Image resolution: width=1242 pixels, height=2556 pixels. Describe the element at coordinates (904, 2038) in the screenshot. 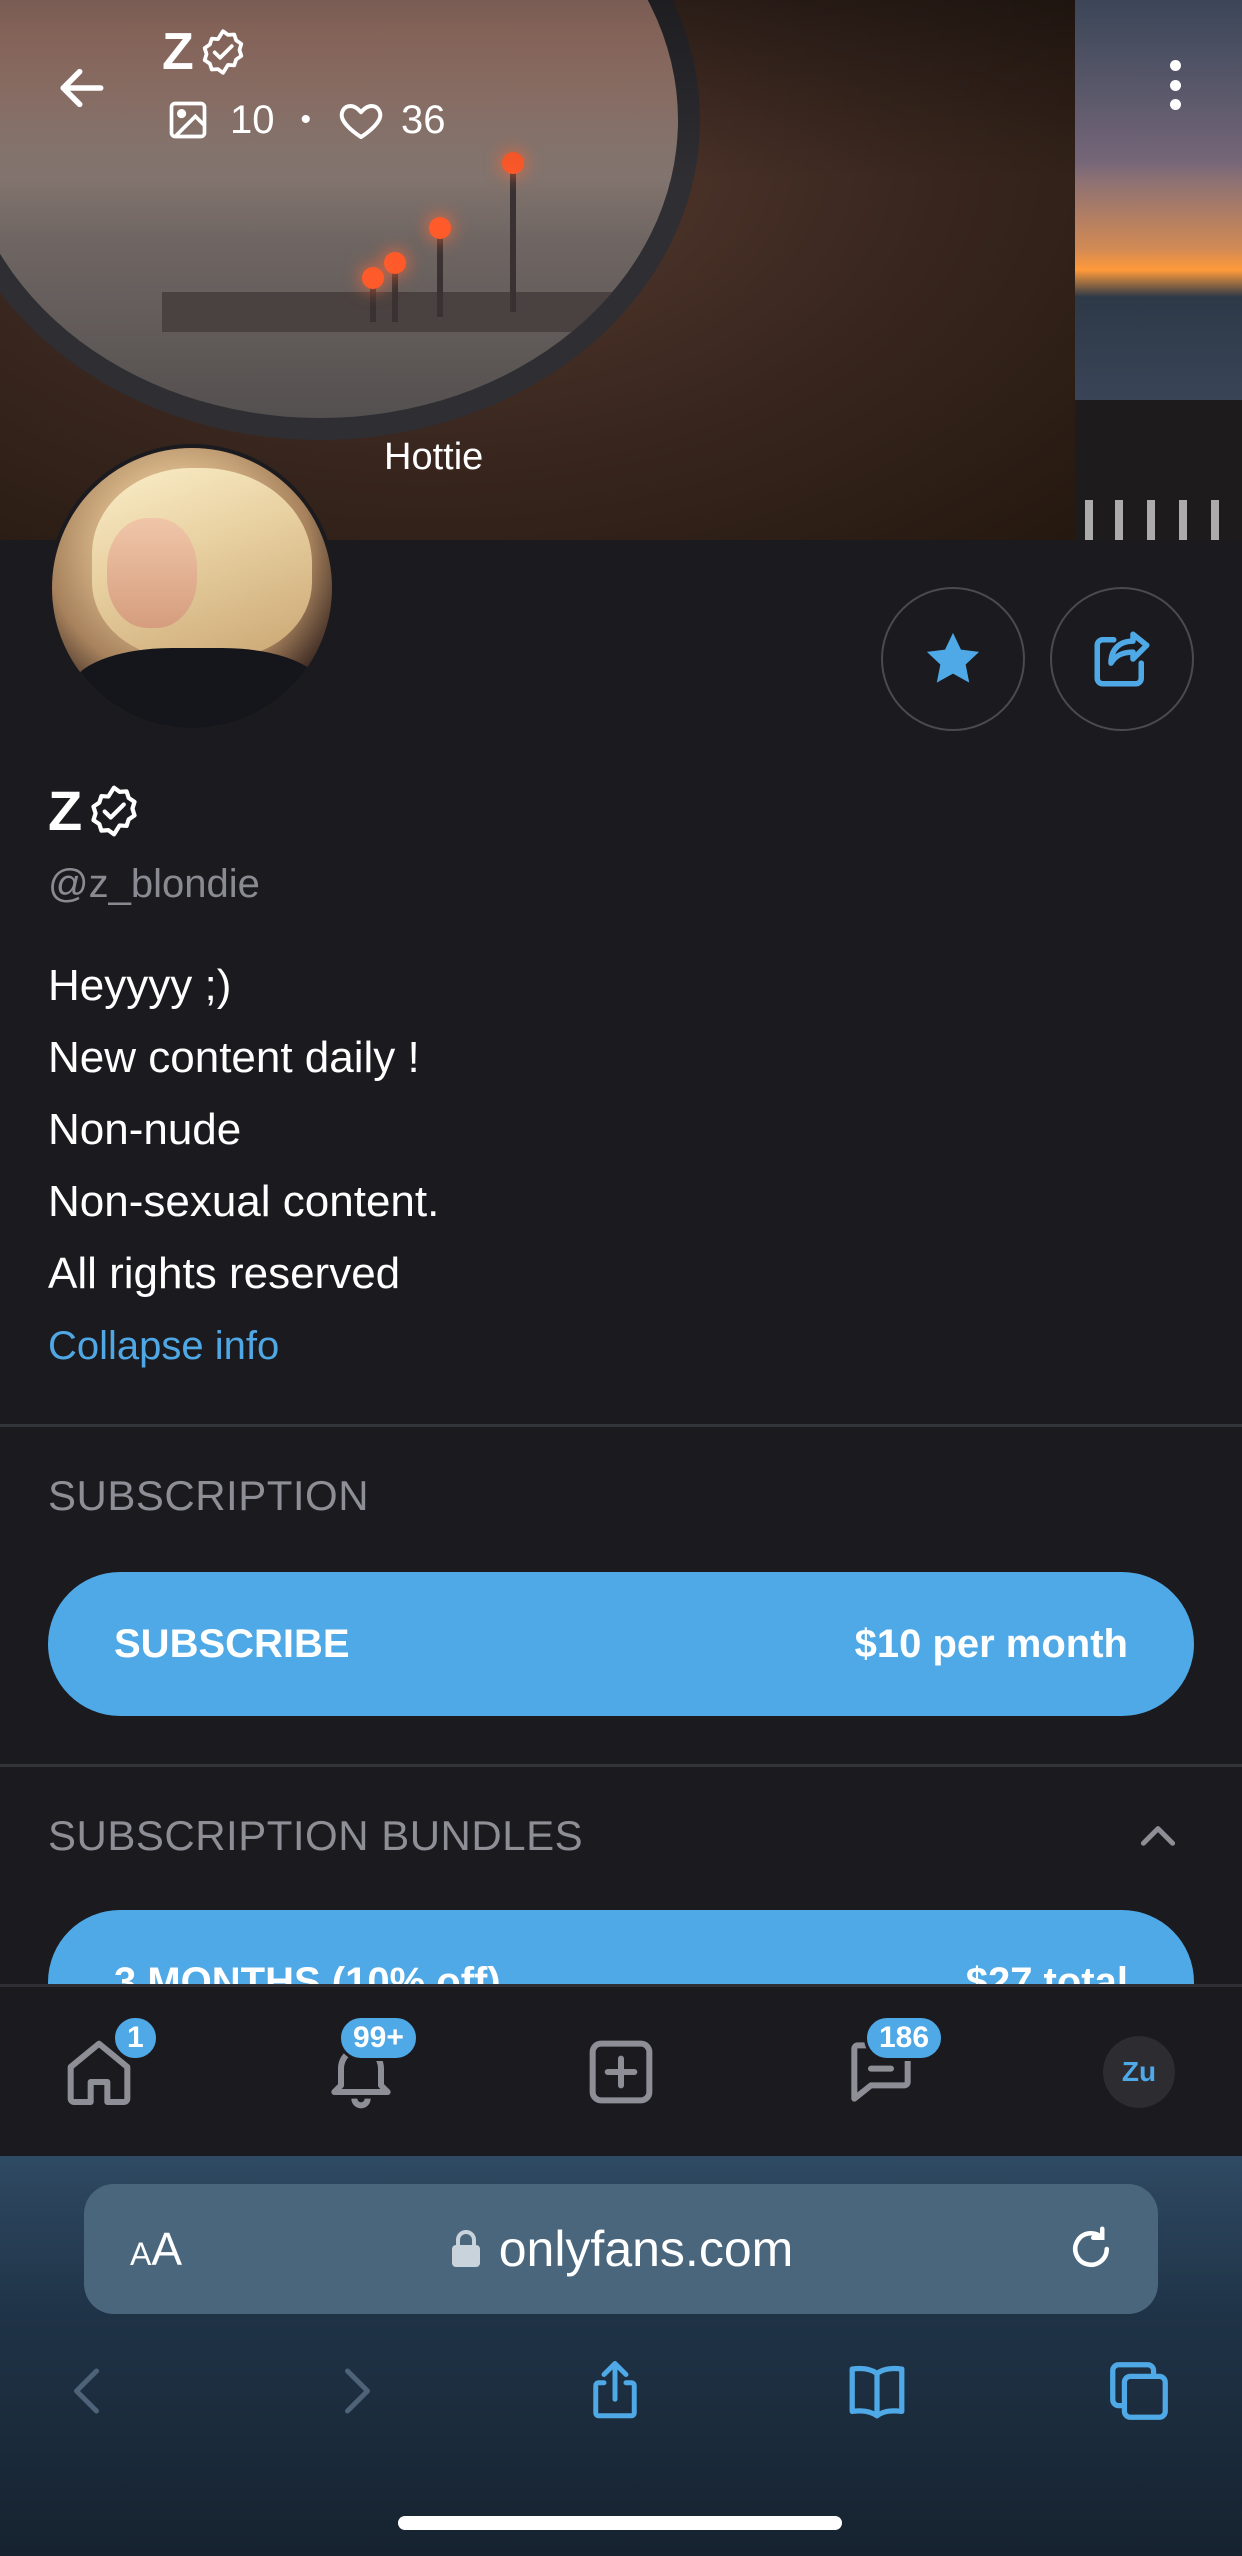

I see `messages-badge: 186` at that location.